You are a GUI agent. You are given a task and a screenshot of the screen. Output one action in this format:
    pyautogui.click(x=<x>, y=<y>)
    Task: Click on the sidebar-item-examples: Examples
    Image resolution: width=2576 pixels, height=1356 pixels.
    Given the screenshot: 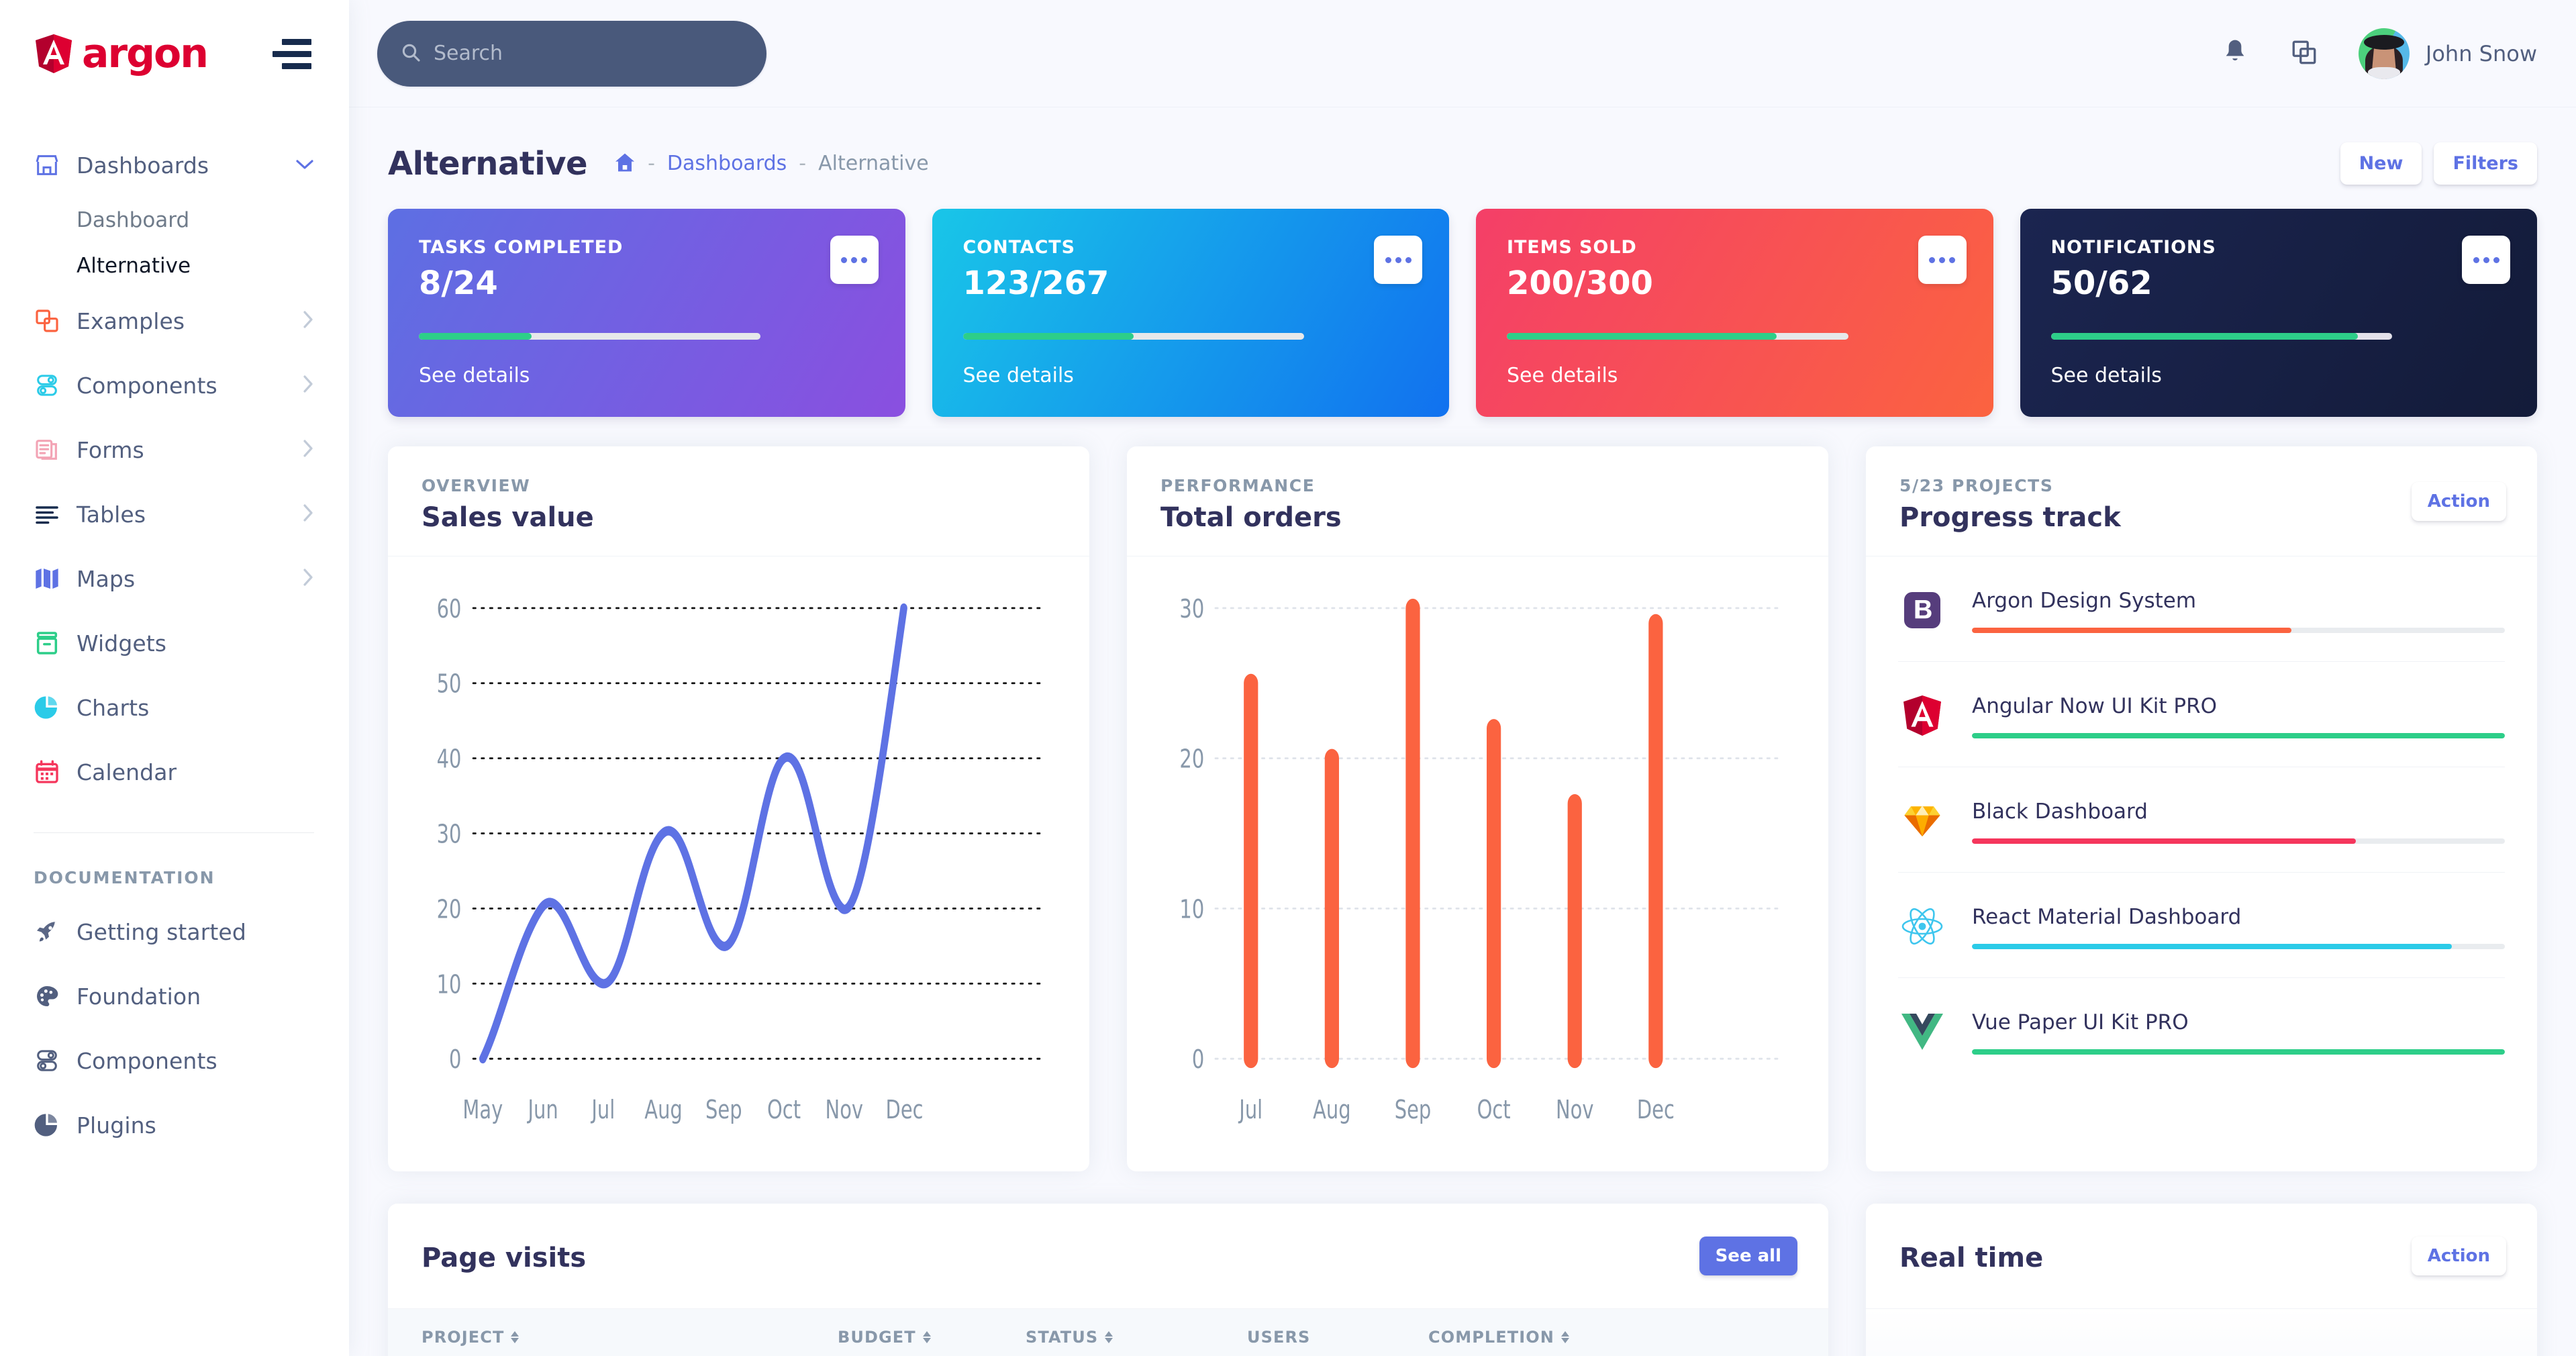 What is the action you would take?
    pyautogui.click(x=174, y=321)
    